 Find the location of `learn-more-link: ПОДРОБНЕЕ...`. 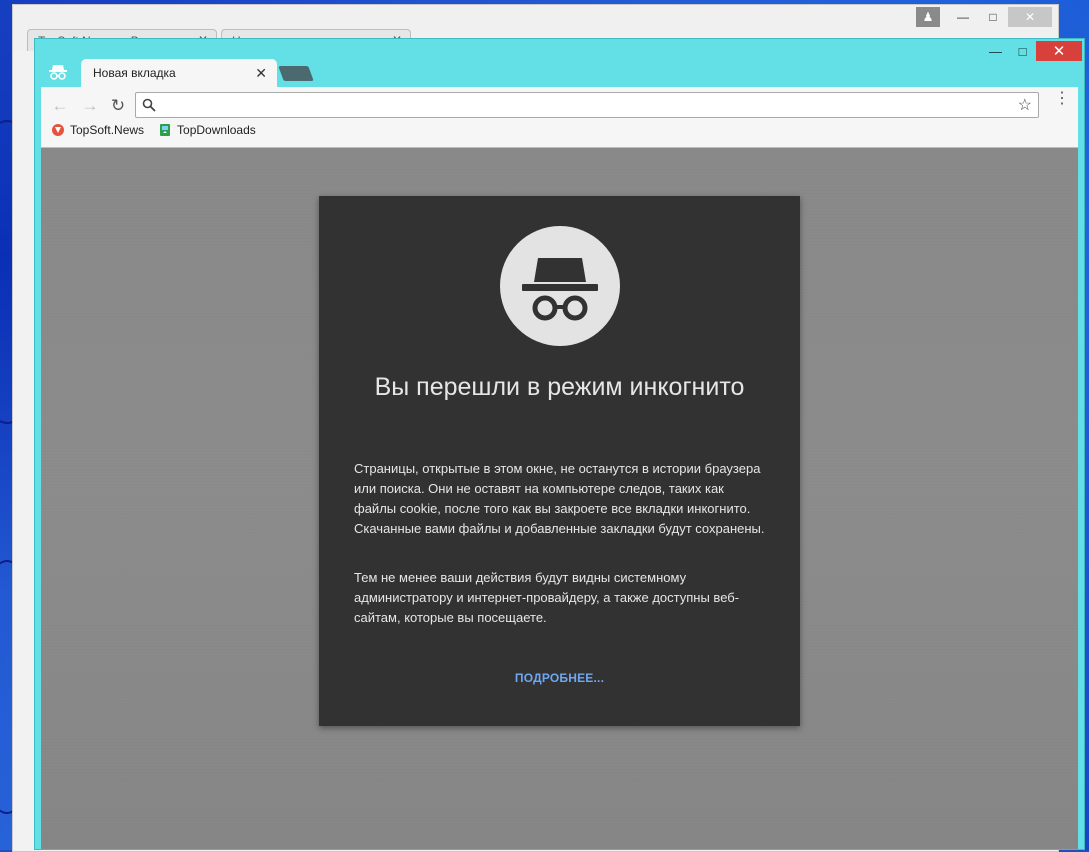

learn-more-link: ПОДРОБНЕЕ... is located at coordinates (559, 678).